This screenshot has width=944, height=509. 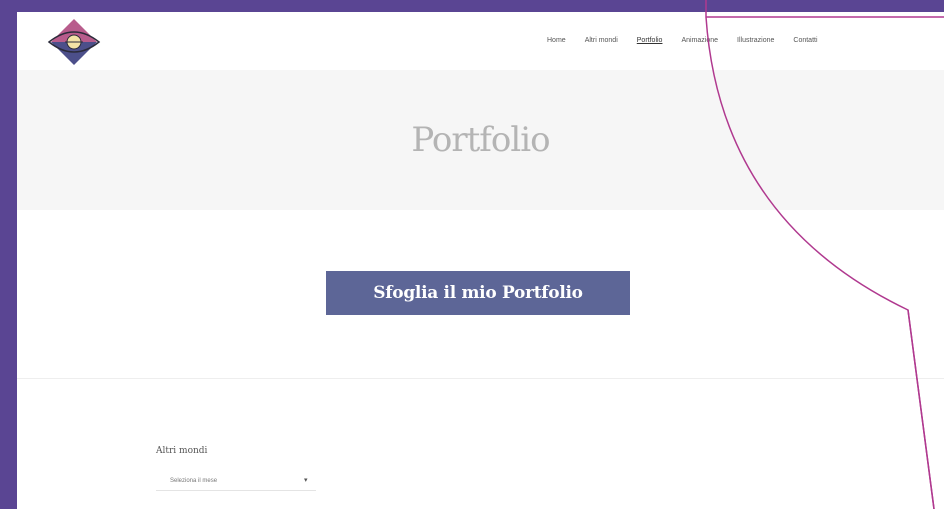 I want to click on month-select-value: Seleziona il mese, so click(x=194, y=481).